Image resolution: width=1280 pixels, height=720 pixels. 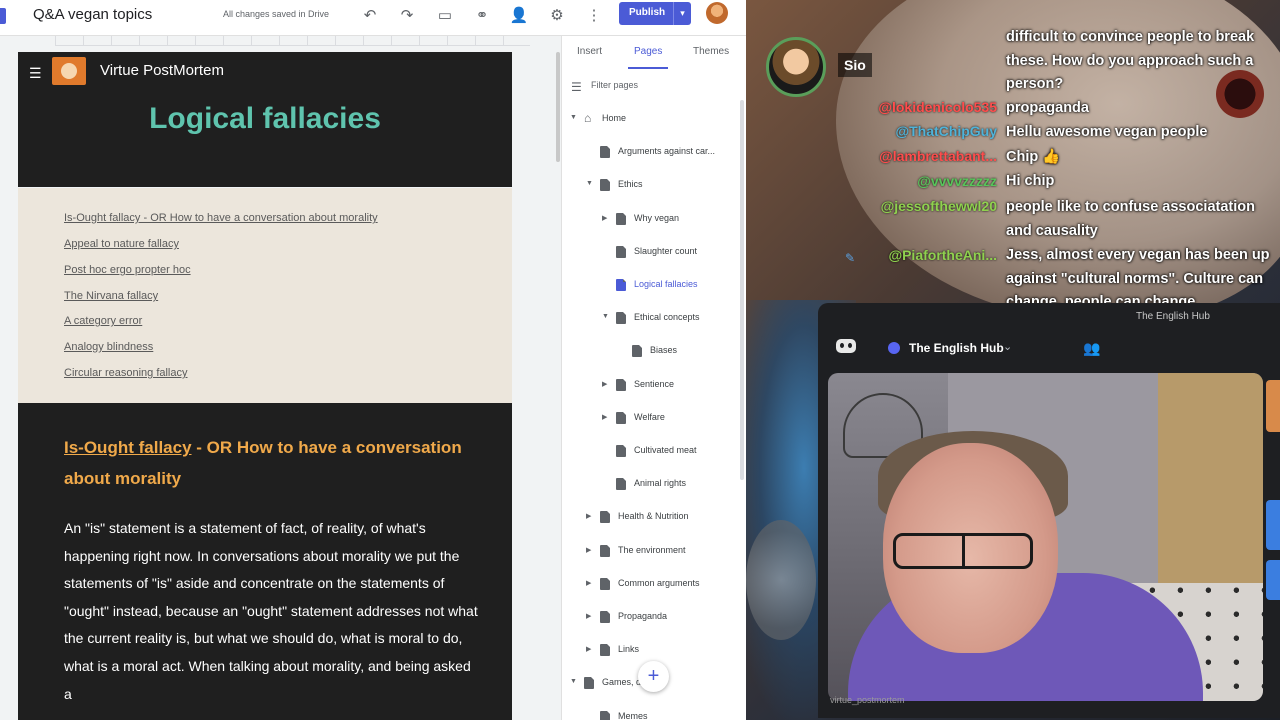 What do you see at coordinates (162, 70) in the screenshot?
I see `site-name: Virtue PostMortem` at bounding box center [162, 70].